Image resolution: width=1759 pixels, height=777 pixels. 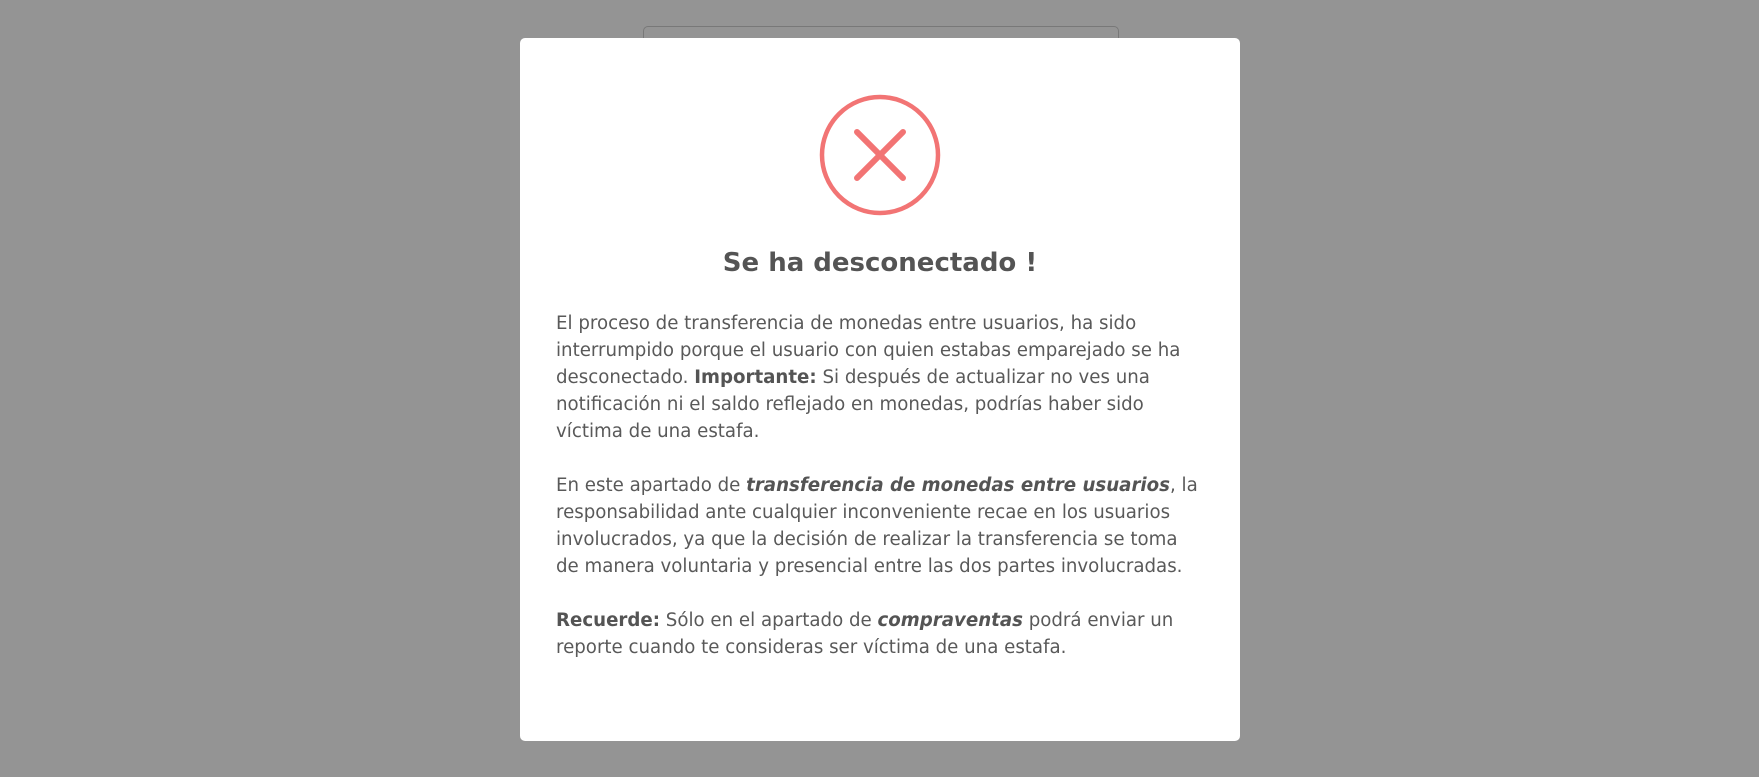 I want to click on section-name-emphasis: transferencia de monedas entre usuarios, so click(x=958, y=485).